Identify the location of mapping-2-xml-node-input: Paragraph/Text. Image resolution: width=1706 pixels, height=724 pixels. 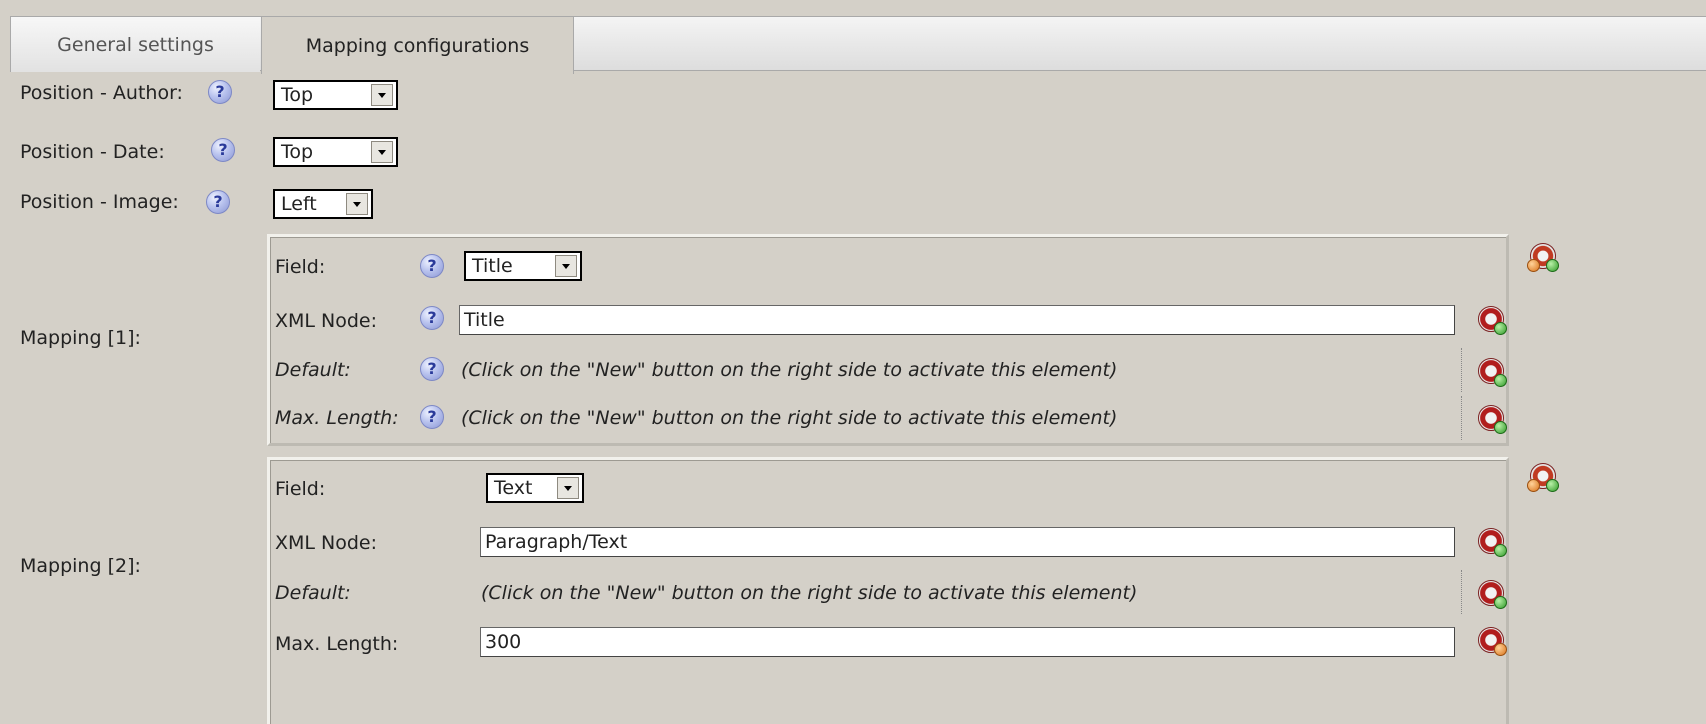
(967, 542).